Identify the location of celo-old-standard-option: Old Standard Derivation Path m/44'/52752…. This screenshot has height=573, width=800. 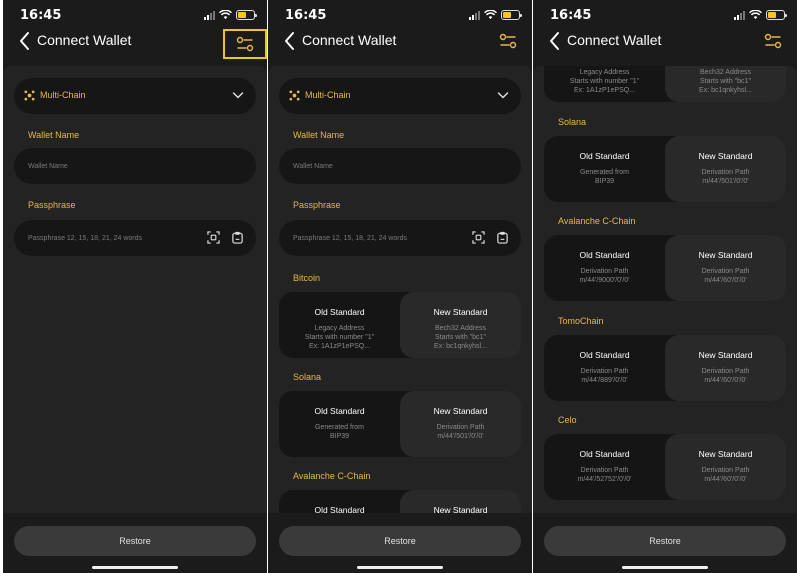
(604, 467).